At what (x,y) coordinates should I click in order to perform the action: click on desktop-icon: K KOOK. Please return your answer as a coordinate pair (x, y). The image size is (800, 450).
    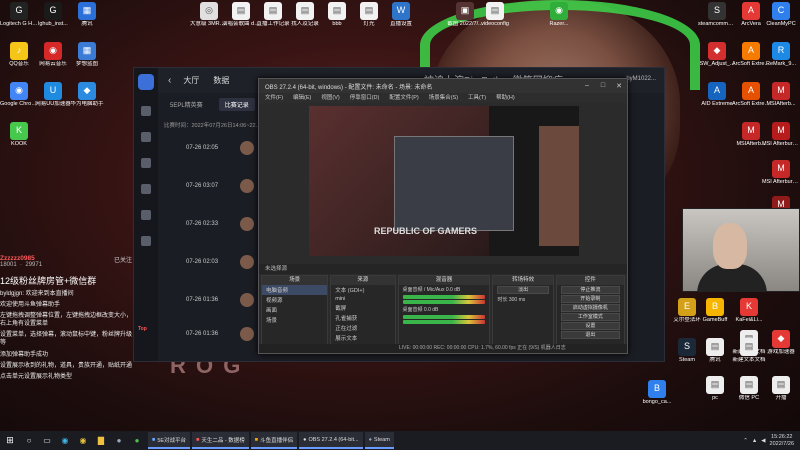
    Looking at the image, I should click on (19, 134).